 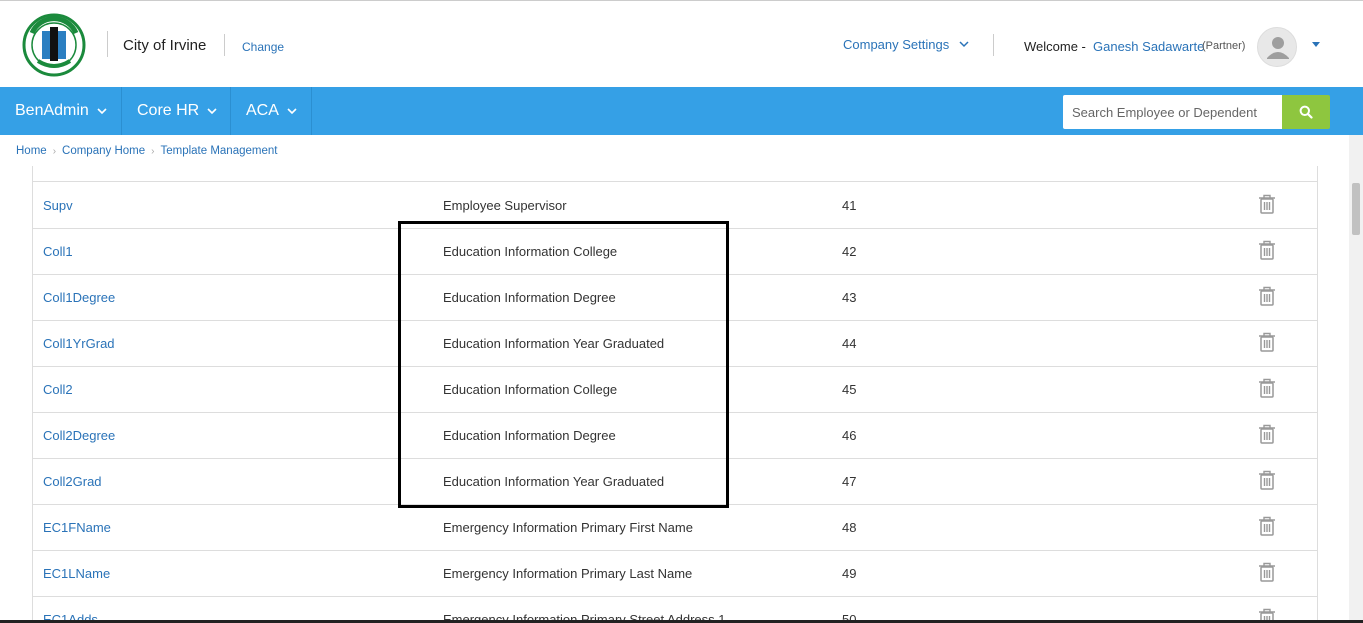 I want to click on avatar, so click(x=1277, y=47).